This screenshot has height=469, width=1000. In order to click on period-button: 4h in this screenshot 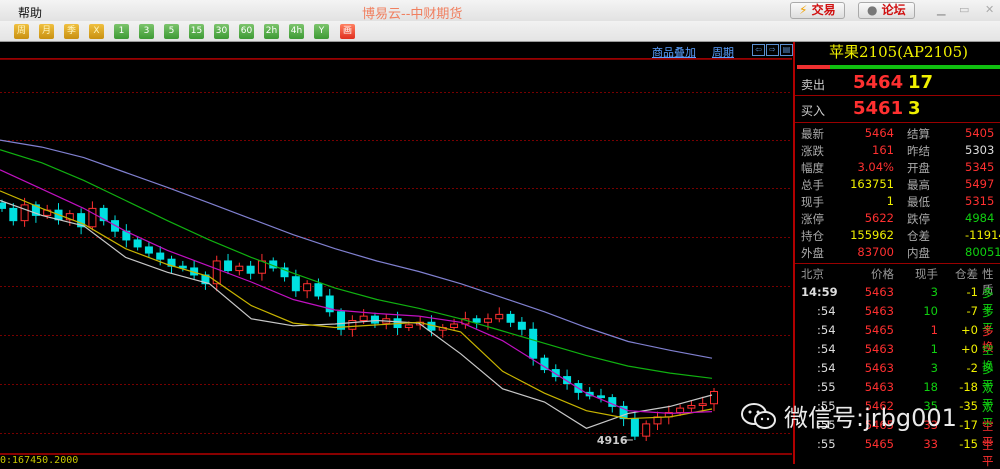, I will do `click(296, 31)`.